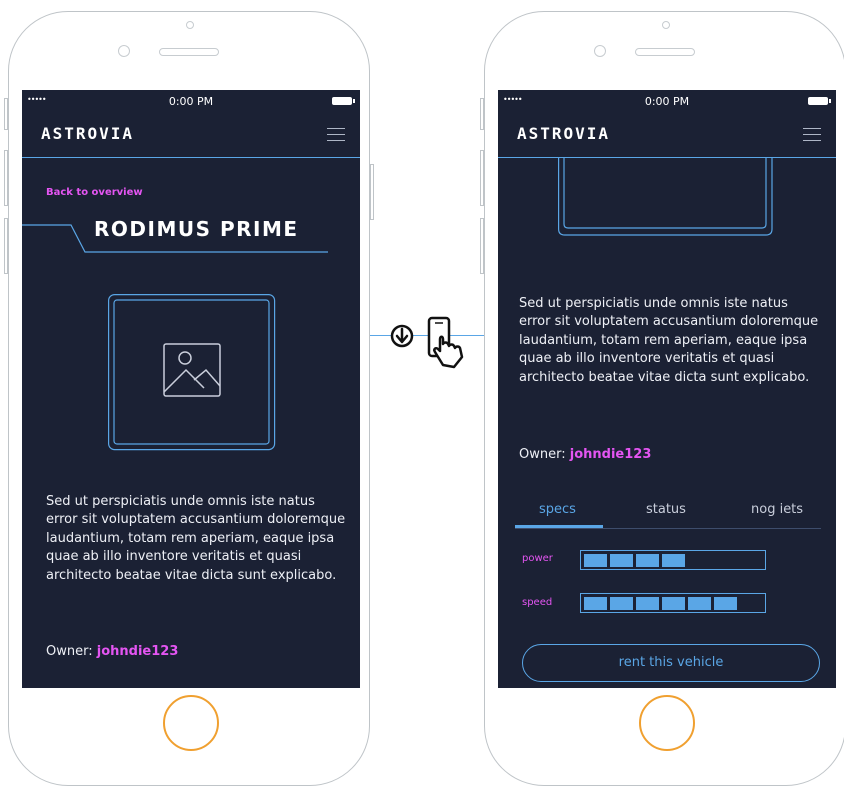 The width and height of the screenshot is (844, 786). I want to click on stat-bar-speed, so click(673, 603).